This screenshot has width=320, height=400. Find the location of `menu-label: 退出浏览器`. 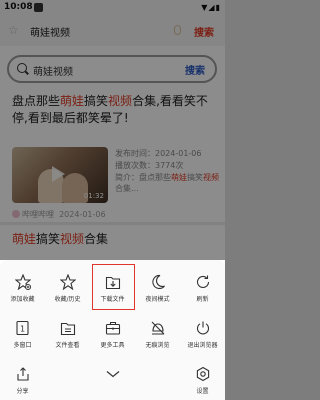

menu-label: 退出浏览器 is located at coordinates (202, 345).